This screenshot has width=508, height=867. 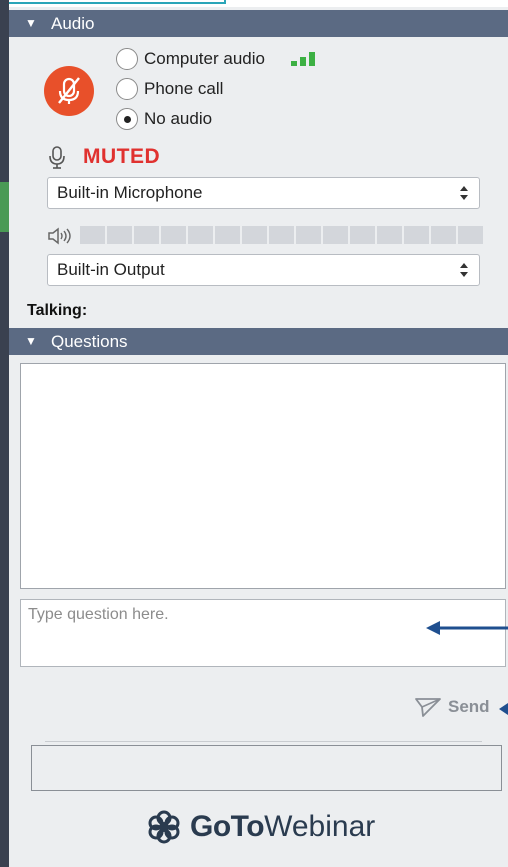 I want to click on speaker-level-meter, so click(x=281, y=235).